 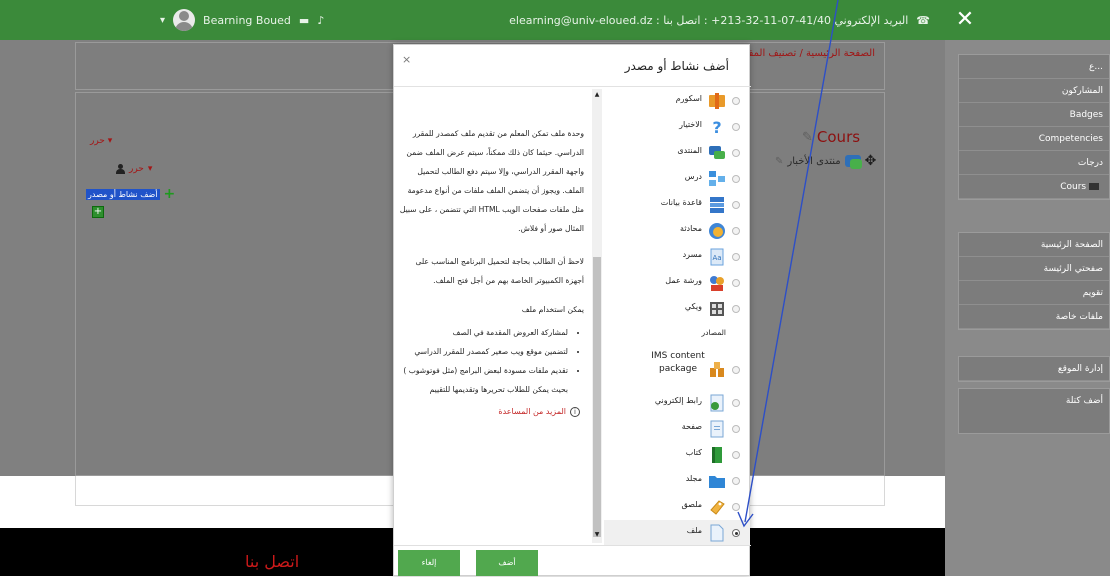 I want to click on add-button: أضف, so click(x=507, y=563).